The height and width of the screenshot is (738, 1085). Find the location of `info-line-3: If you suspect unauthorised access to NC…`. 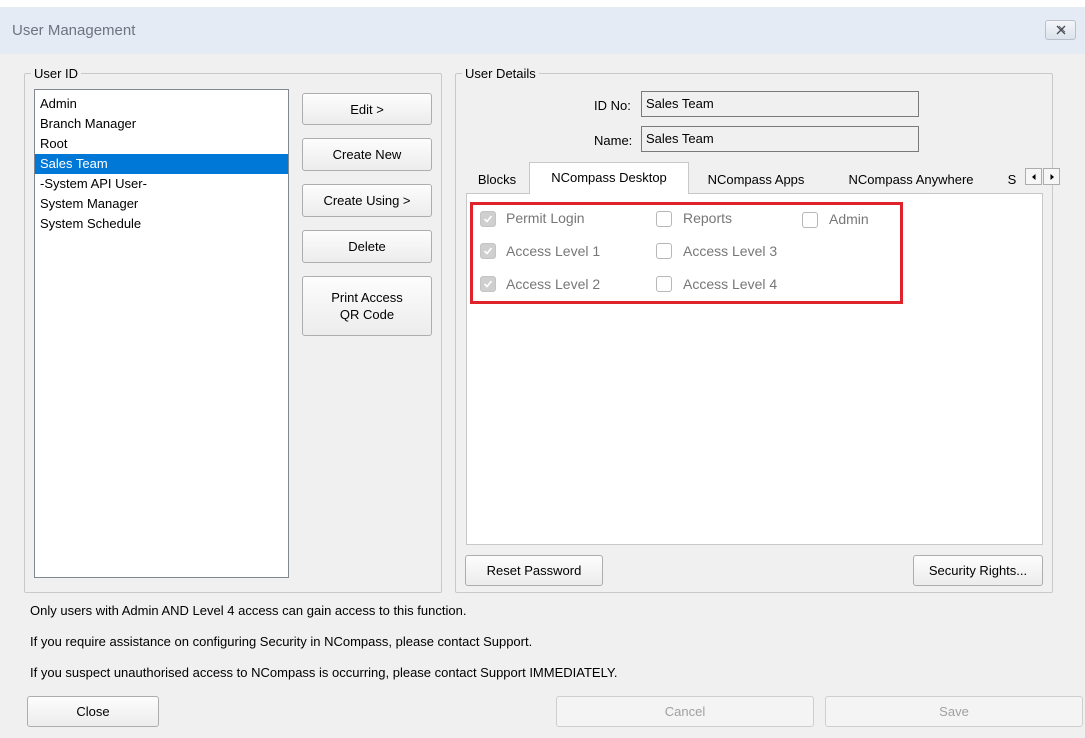

info-line-3: If you suspect unauthorised access to NC… is located at coordinates (324, 672).